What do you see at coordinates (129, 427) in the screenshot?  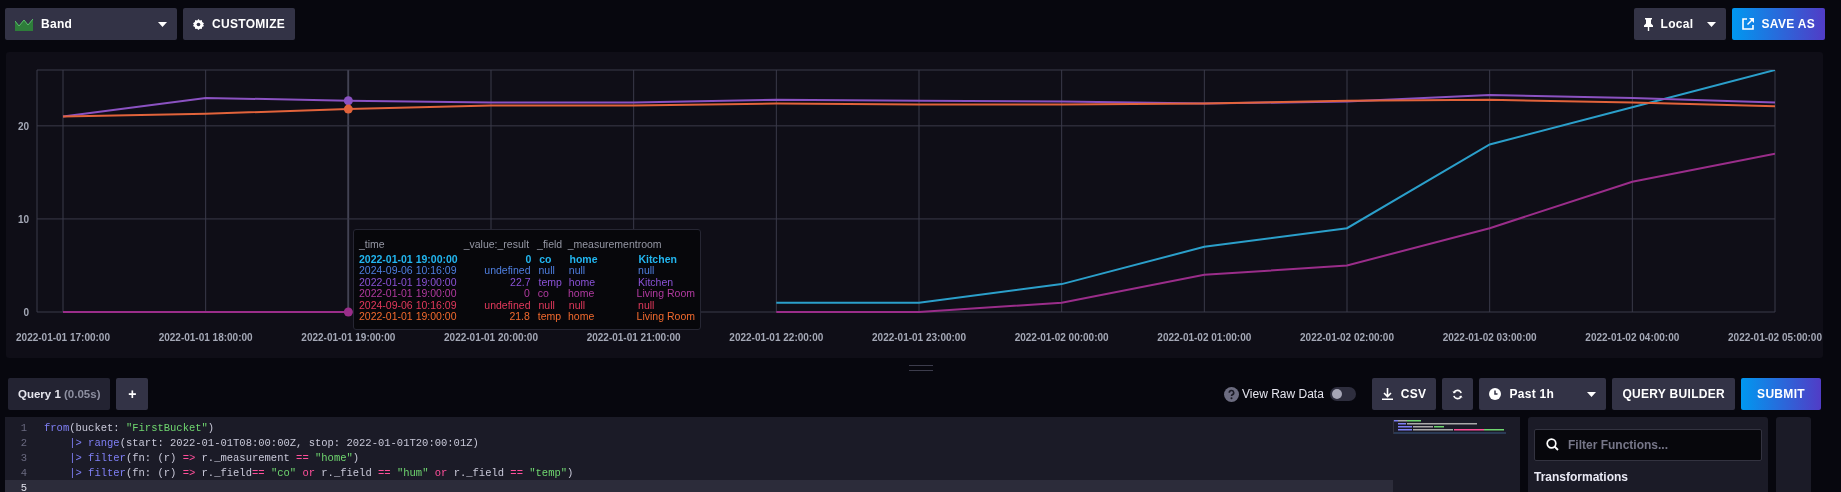 I see `code-line: from(bucket: "FirstBucket")` at bounding box center [129, 427].